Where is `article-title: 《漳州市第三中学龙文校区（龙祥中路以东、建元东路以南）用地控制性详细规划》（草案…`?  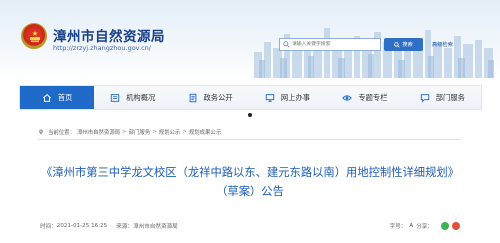 article-title: 《漳州市第三中学龙文校区（龙祥中路以东、建元东路以南）用地控制性详细规划》（草案… is located at coordinates (250, 182).